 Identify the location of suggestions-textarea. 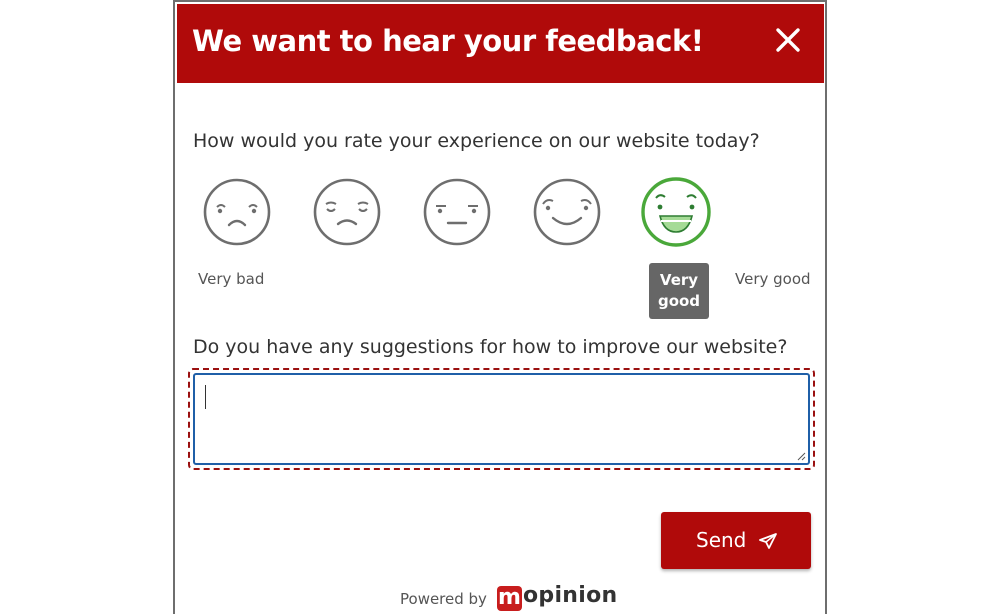
(501, 419).